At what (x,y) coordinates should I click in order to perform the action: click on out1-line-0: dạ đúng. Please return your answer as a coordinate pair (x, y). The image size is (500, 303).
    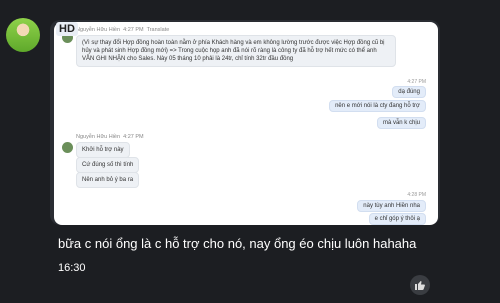
    Looking at the image, I should click on (409, 92).